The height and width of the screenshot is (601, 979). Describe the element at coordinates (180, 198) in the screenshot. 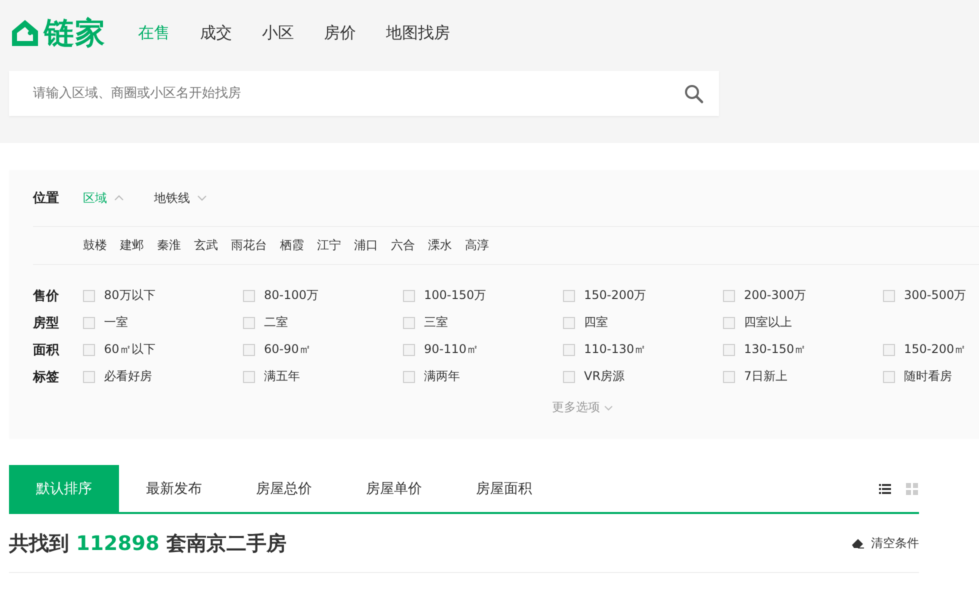

I see `location-tab: 地铁线` at that location.